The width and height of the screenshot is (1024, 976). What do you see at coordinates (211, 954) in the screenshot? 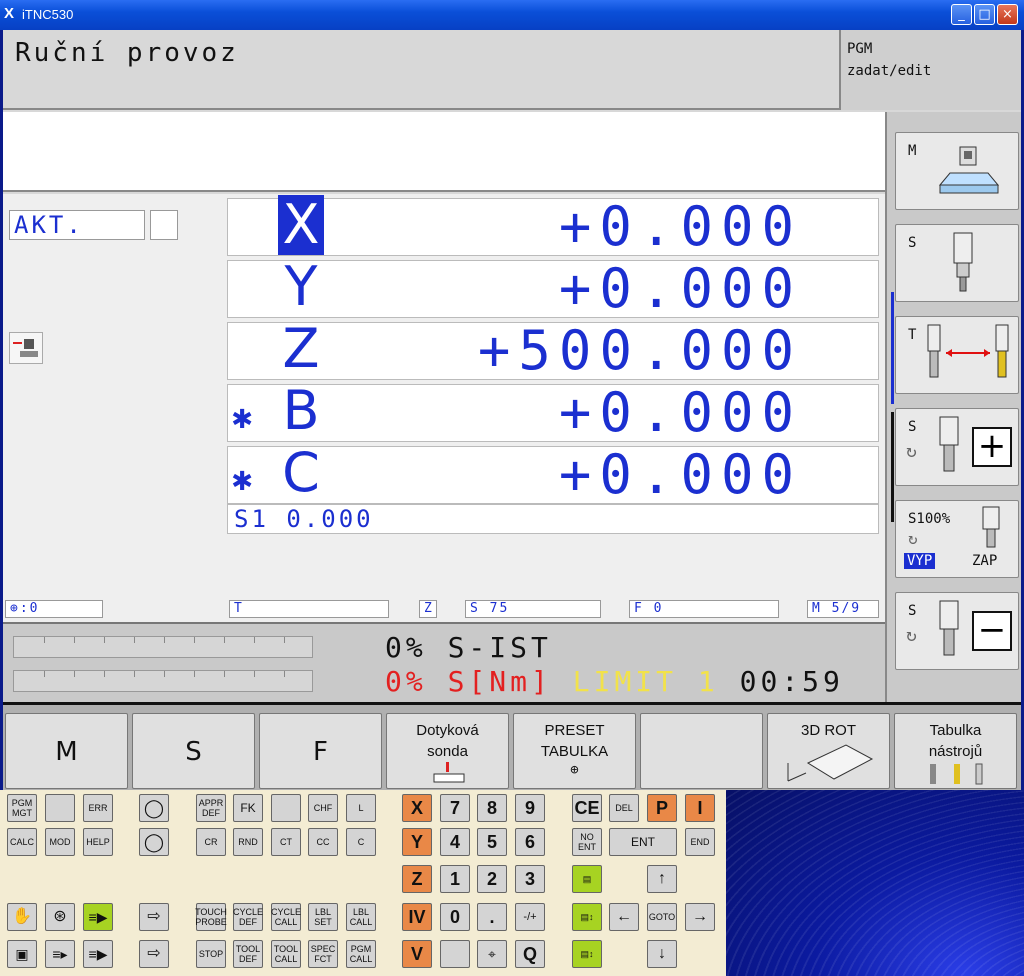
I see `key-stop: STOP` at bounding box center [211, 954].